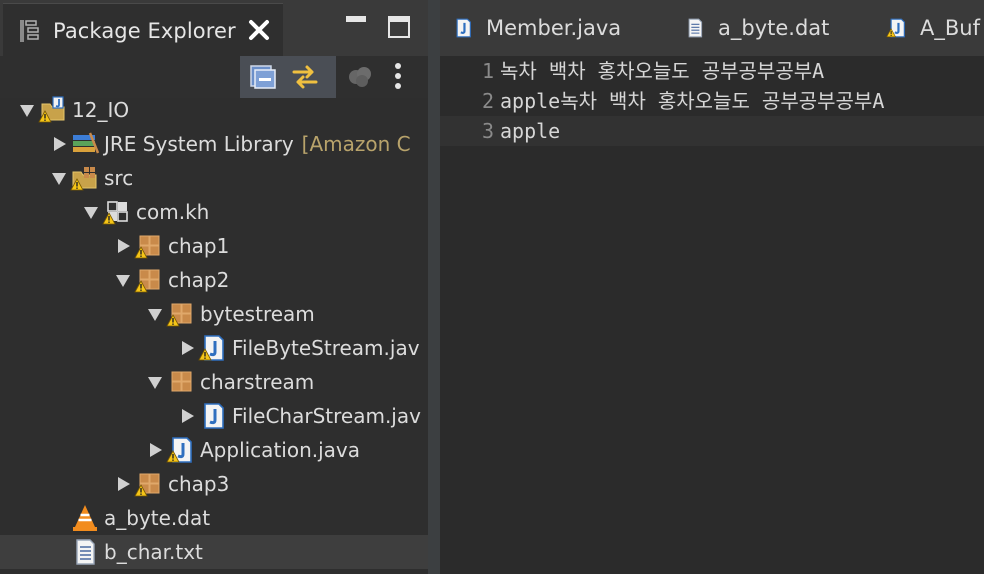 This screenshot has height=574, width=984. Describe the element at coordinates (214, 212) in the screenshot. I see `tree-item: com.kh` at that location.